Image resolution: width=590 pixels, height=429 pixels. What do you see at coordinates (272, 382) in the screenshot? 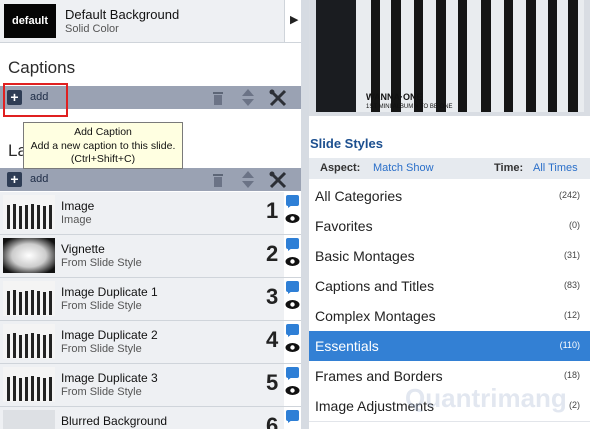
I see `layer-number: 5` at bounding box center [272, 382].